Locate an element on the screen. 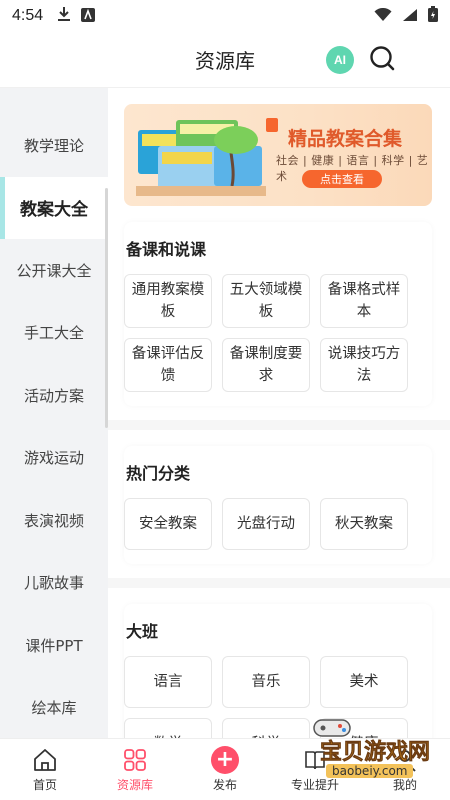 The height and width of the screenshot is (800, 450). header: 资源库 AI is located at coordinates (225, 60).